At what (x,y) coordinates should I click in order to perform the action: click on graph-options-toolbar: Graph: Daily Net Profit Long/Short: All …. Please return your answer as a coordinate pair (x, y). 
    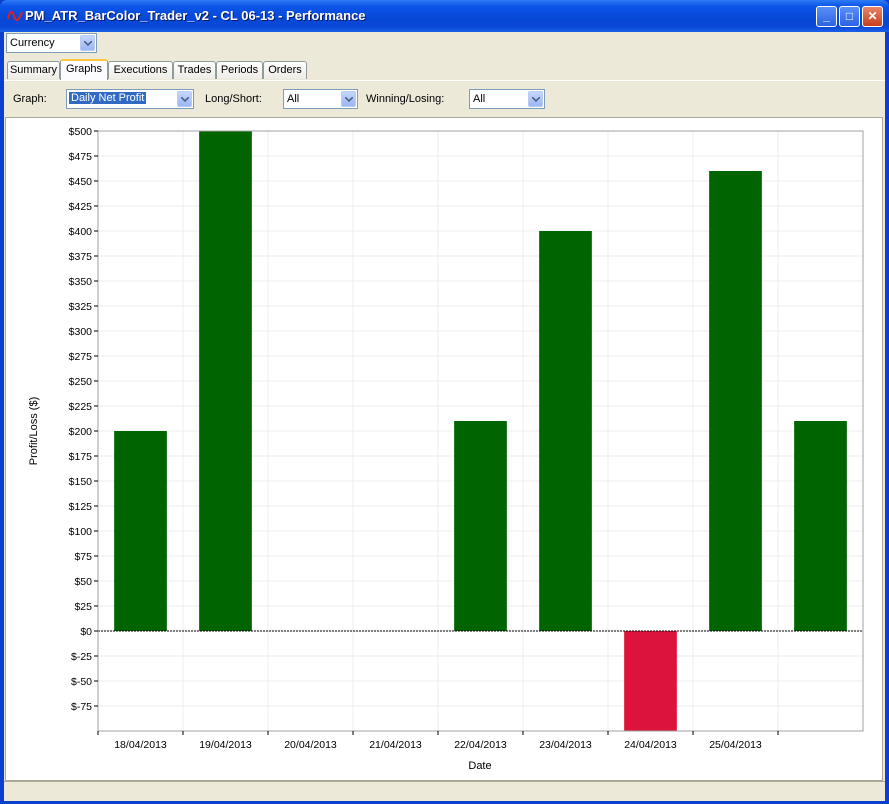
    Looking at the image, I should click on (444, 99).